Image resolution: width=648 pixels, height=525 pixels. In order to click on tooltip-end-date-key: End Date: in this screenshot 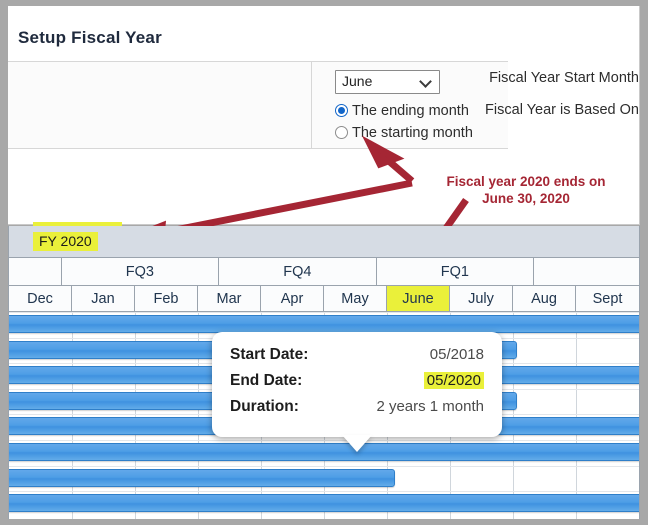, I will do `click(266, 380)`.